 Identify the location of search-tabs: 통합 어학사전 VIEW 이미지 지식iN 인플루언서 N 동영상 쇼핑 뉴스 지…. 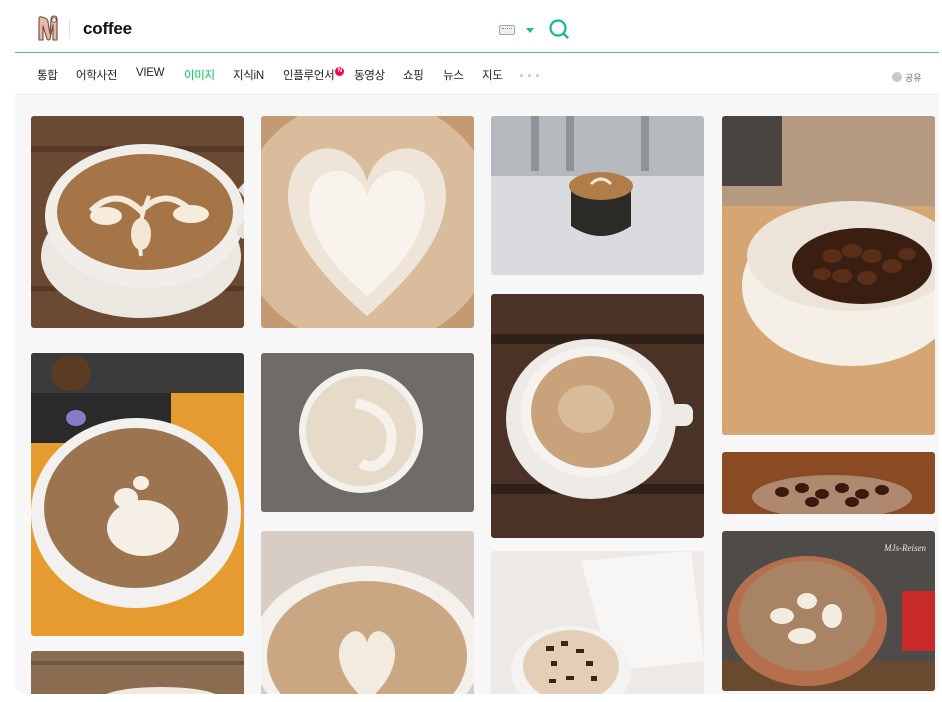
(477, 74).